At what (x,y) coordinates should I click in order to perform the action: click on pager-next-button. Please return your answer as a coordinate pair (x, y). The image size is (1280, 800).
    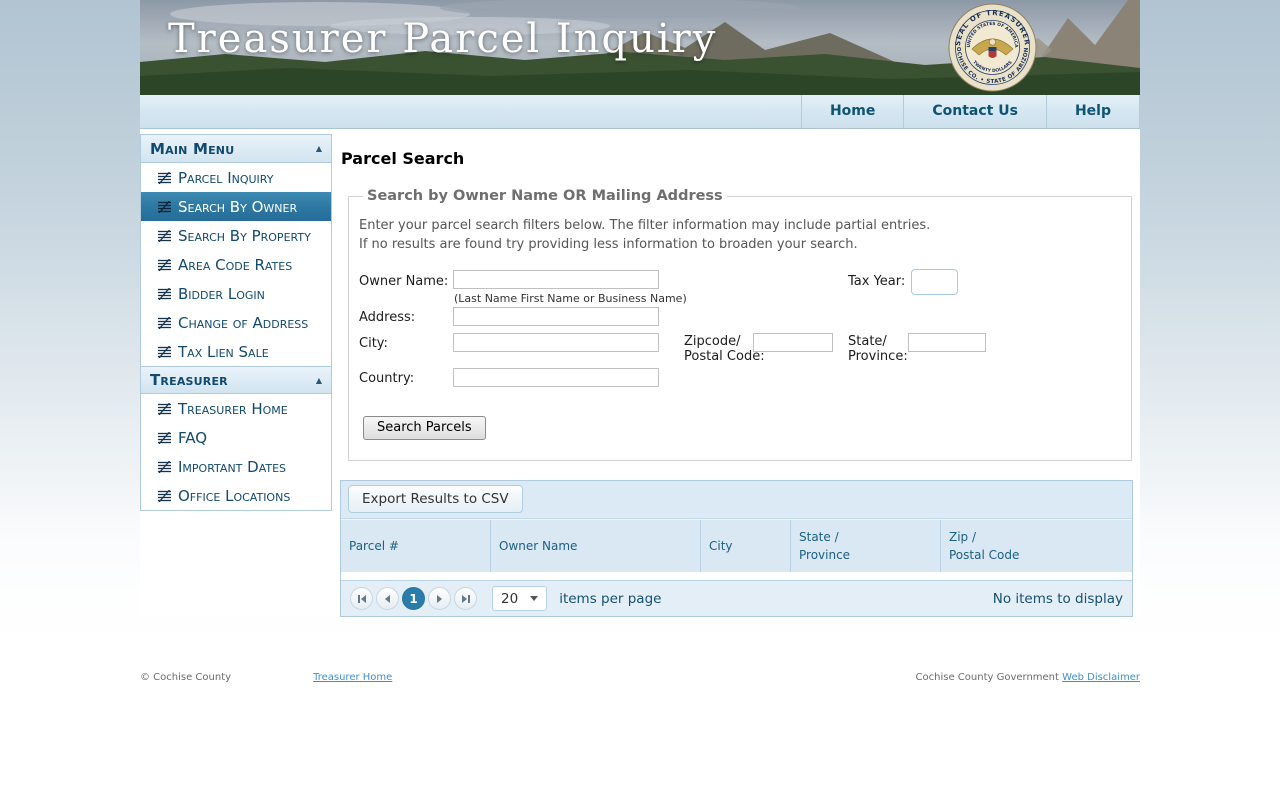
    Looking at the image, I should click on (439, 598).